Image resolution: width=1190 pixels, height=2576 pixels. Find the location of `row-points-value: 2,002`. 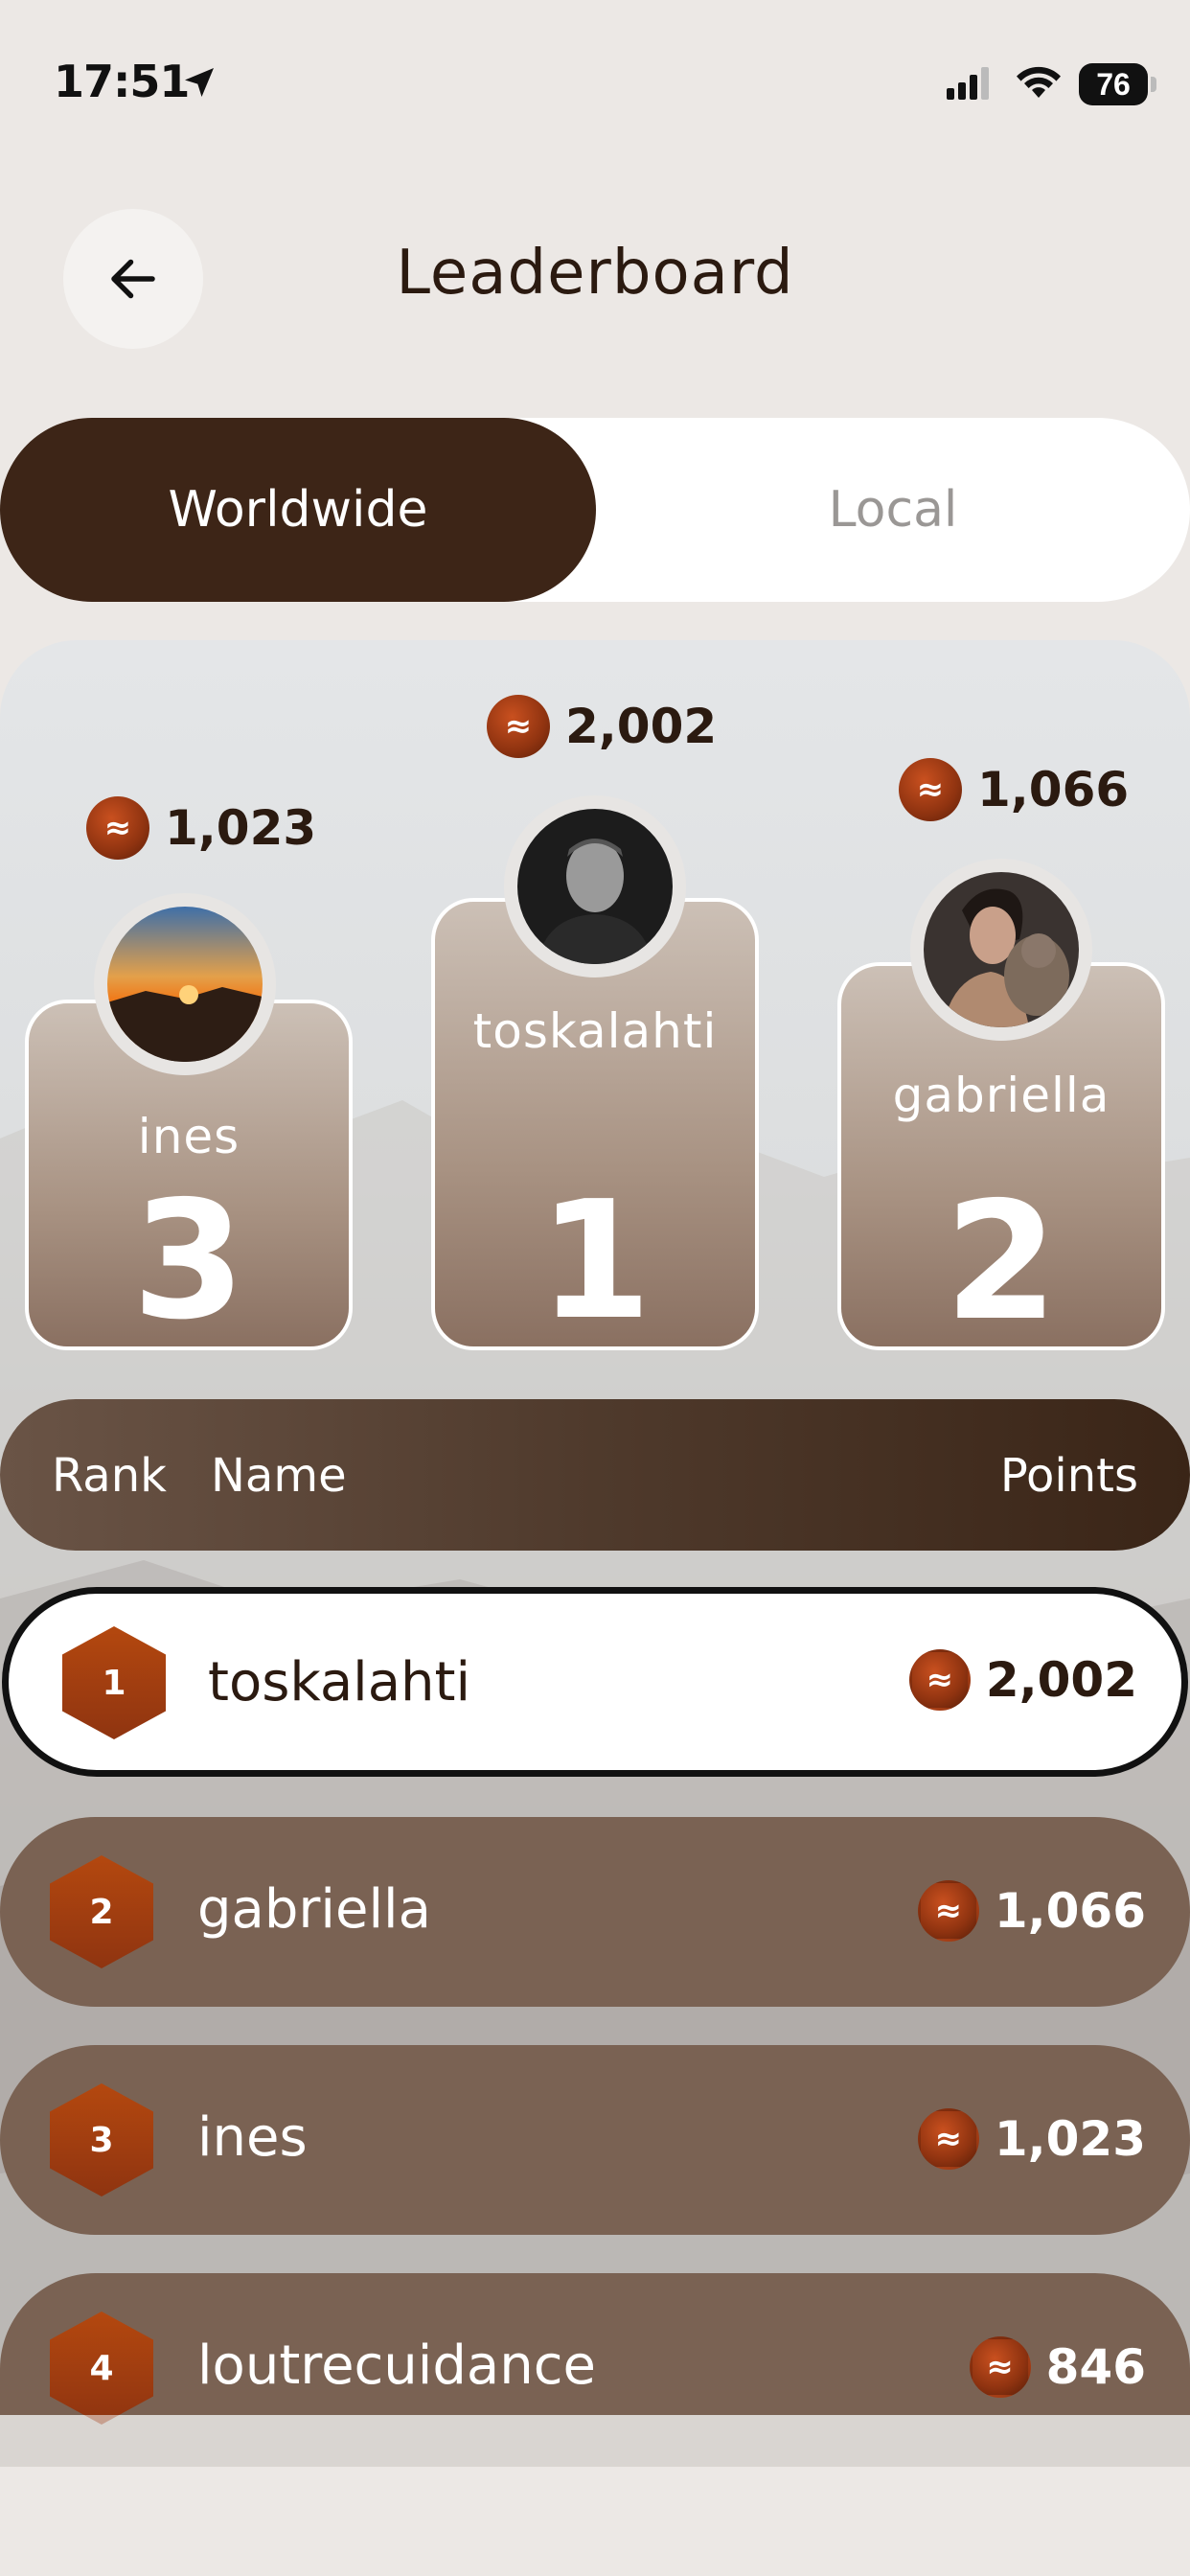

row-points-value: 2,002 is located at coordinates (1061, 1680).